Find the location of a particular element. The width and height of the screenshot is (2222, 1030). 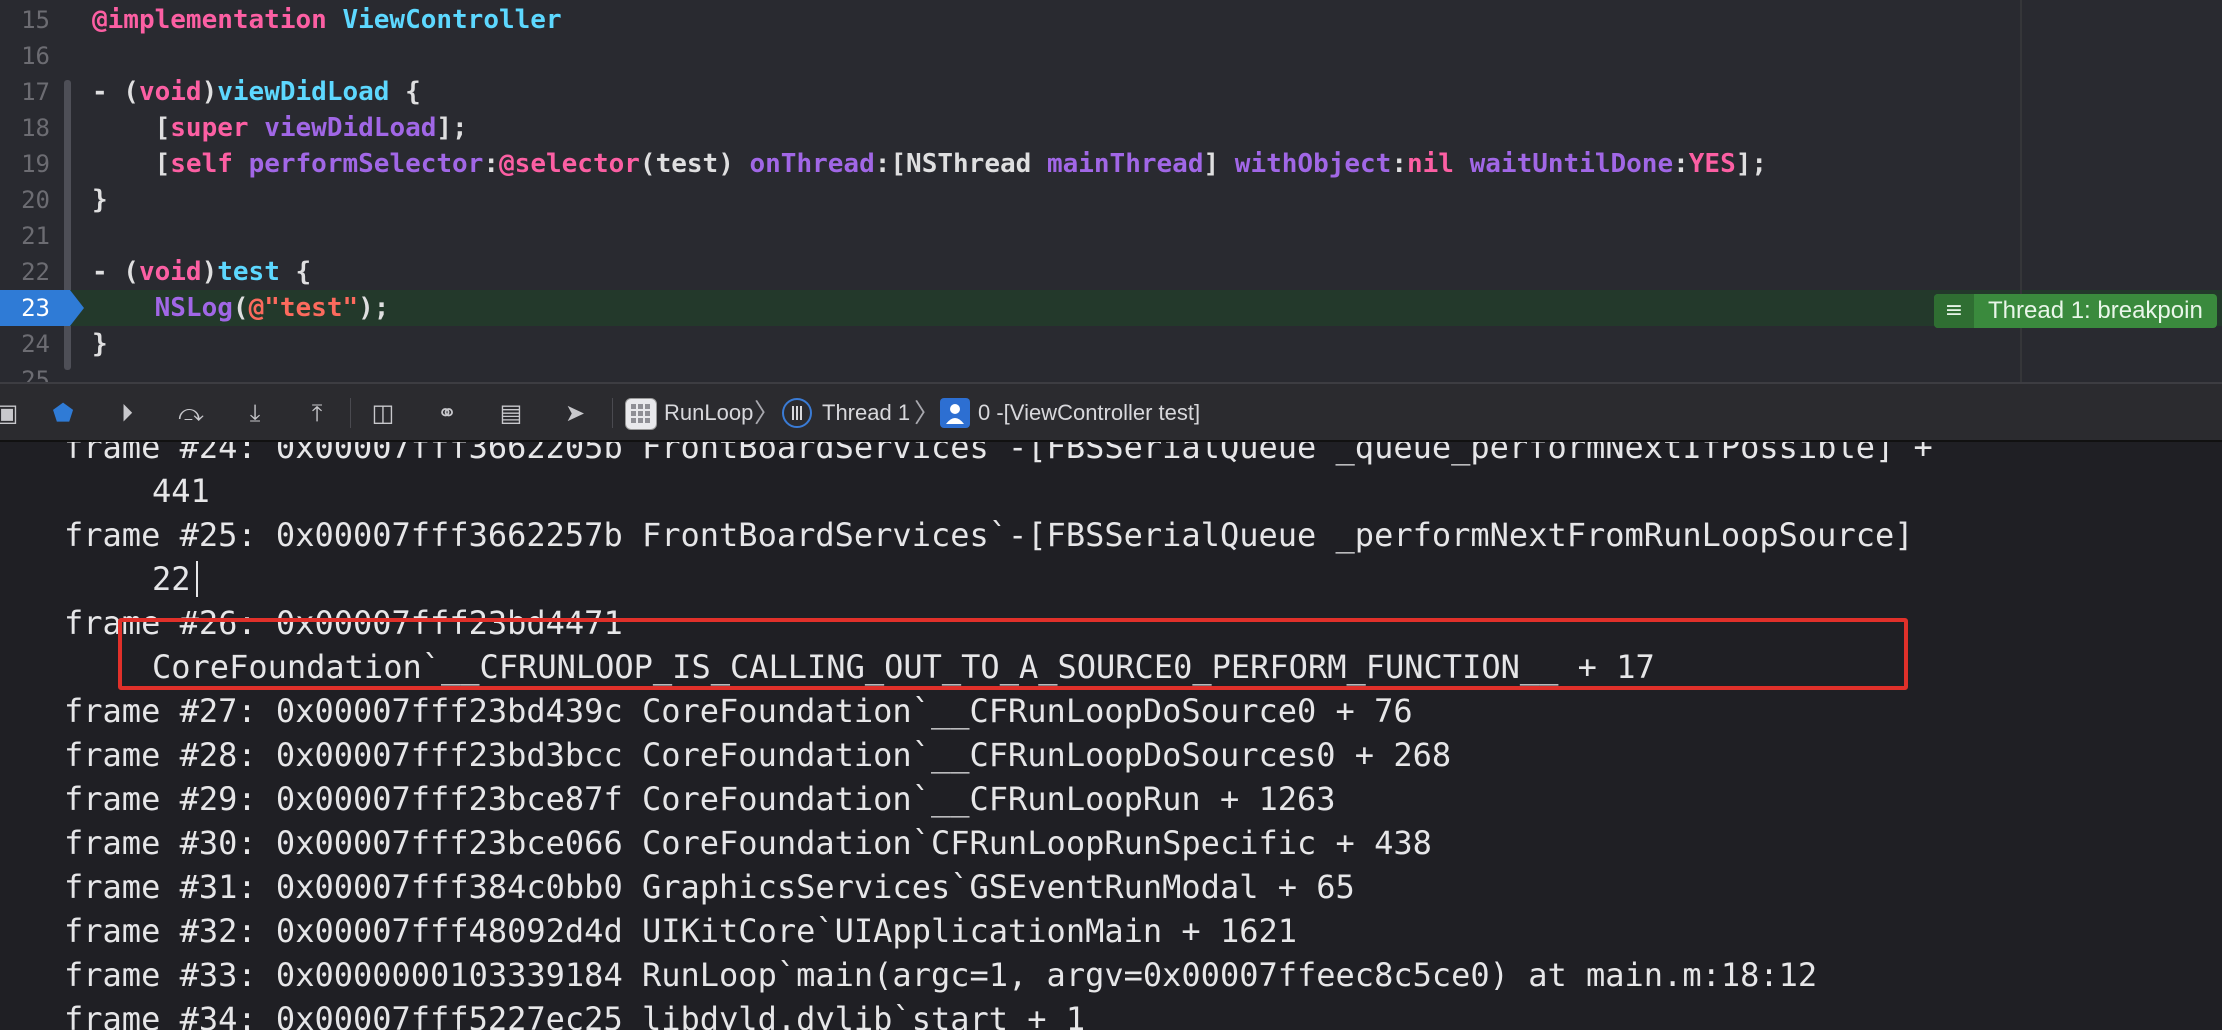

code-line: 17 - (void)viewDidLoad { is located at coordinates (1111, 92).